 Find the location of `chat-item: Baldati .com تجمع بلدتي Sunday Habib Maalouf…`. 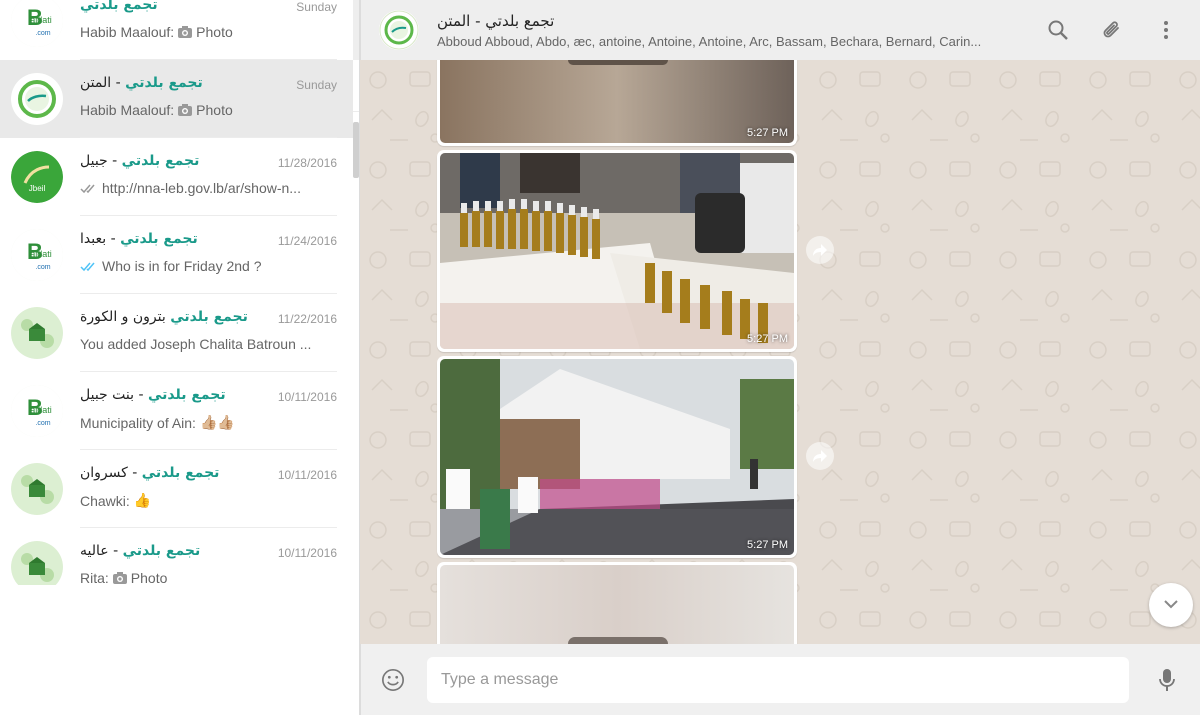

chat-item: Baldati .com تجمع بلدتي Sunday Habib Maalouf… is located at coordinates (176, 30).